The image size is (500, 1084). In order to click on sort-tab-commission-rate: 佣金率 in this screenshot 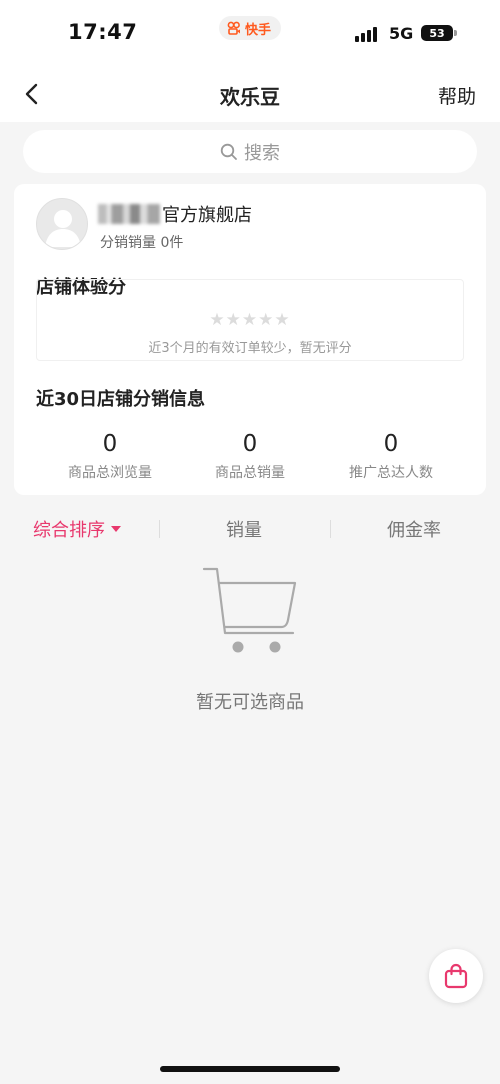, I will do `click(414, 529)`.